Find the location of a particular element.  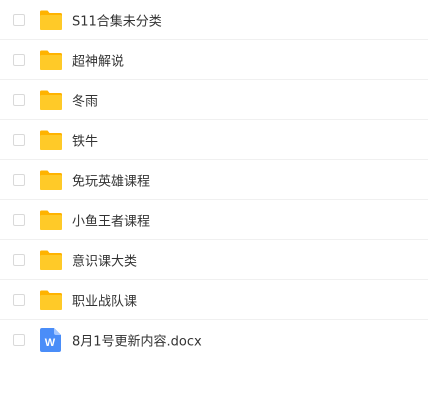

file-name: 超神解说 is located at coordinates (98, 59).